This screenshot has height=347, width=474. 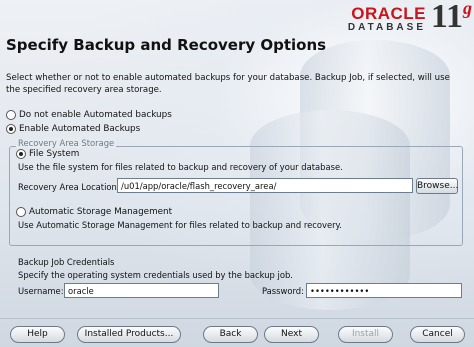 I want to click on username-label: Username:, so click(x=41, y=291).